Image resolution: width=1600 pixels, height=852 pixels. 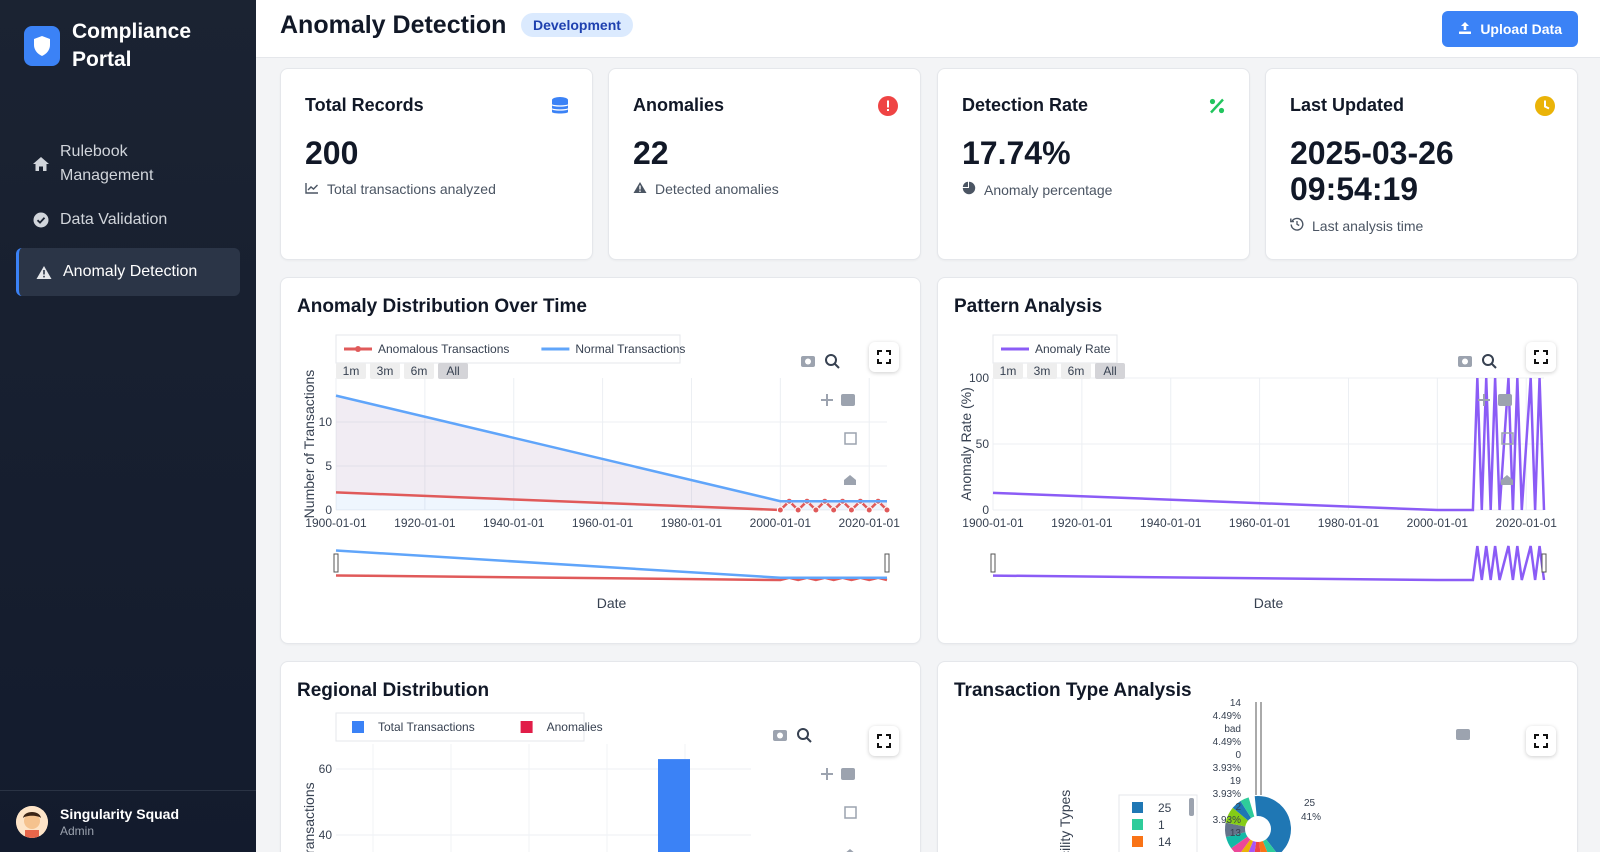 I want to click on database-icon, so click(x=560, y=106).